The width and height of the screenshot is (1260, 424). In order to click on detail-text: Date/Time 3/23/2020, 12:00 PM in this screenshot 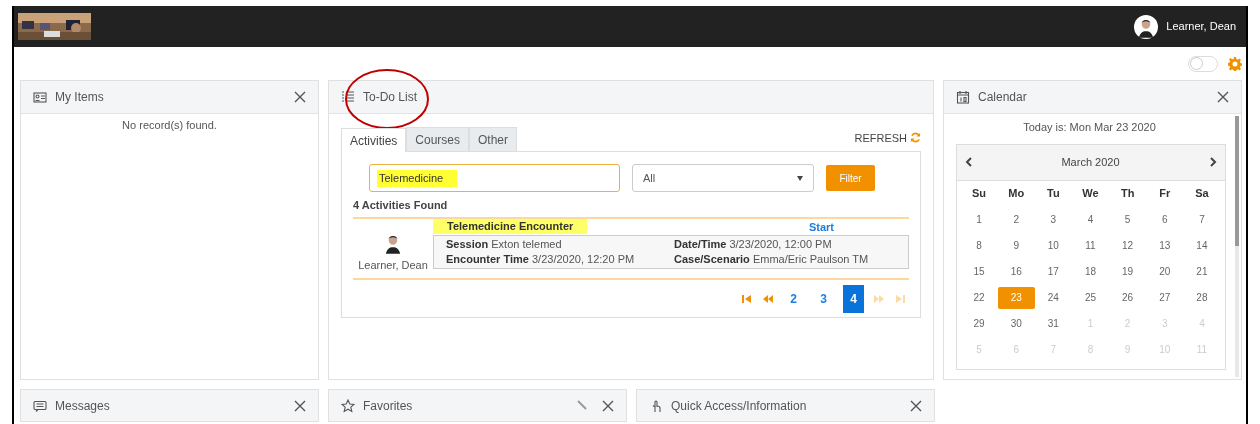, I will do `click(753, 244)`.